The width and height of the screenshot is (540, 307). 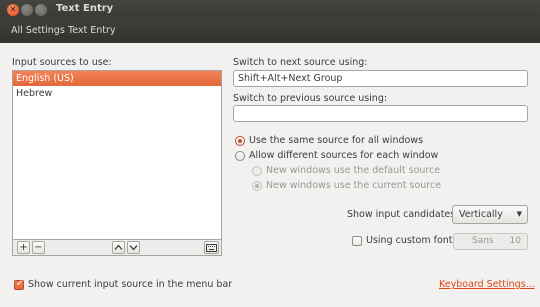 What do you see at coordinates (38, 30) in the screenshot?
I see `all-settings-button: All Settings` at bounding box center [38, 30].